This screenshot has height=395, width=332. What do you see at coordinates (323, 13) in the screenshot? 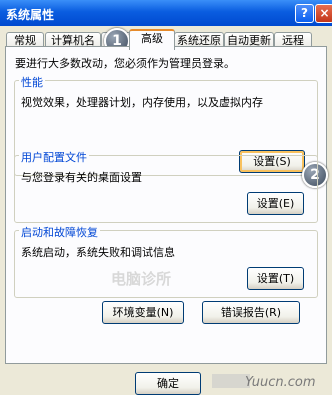
I see `close-button: ×` at bounding box center [323, 13].